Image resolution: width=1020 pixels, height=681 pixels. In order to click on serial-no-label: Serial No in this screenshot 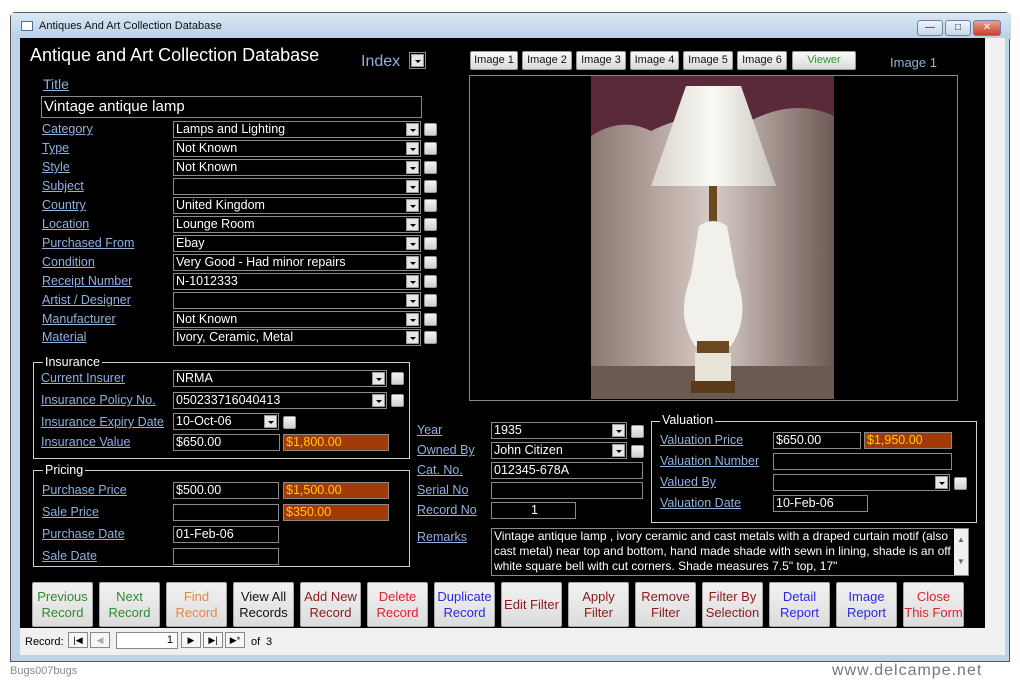, I will do `click(442, 490)`.